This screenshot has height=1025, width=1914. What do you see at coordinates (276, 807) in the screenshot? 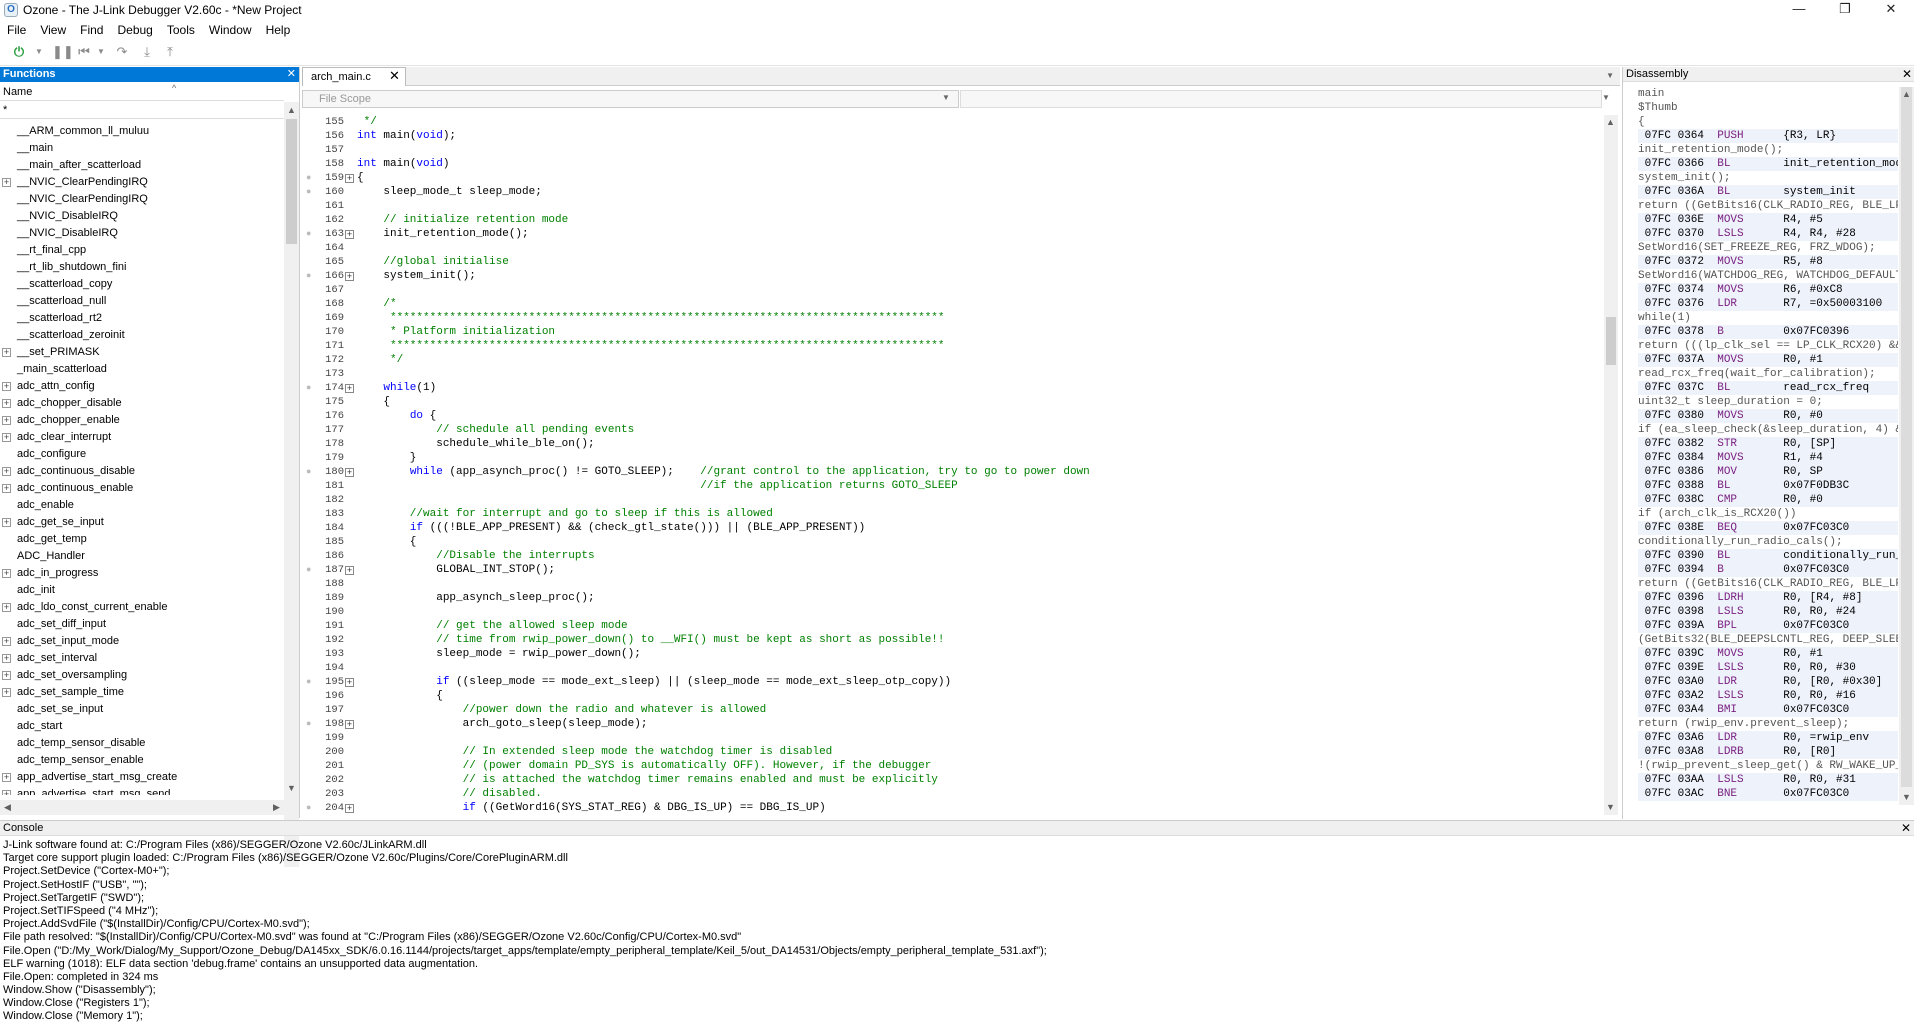
I see `scroll-right-icon: ▶` at bounding box center [276, 807].